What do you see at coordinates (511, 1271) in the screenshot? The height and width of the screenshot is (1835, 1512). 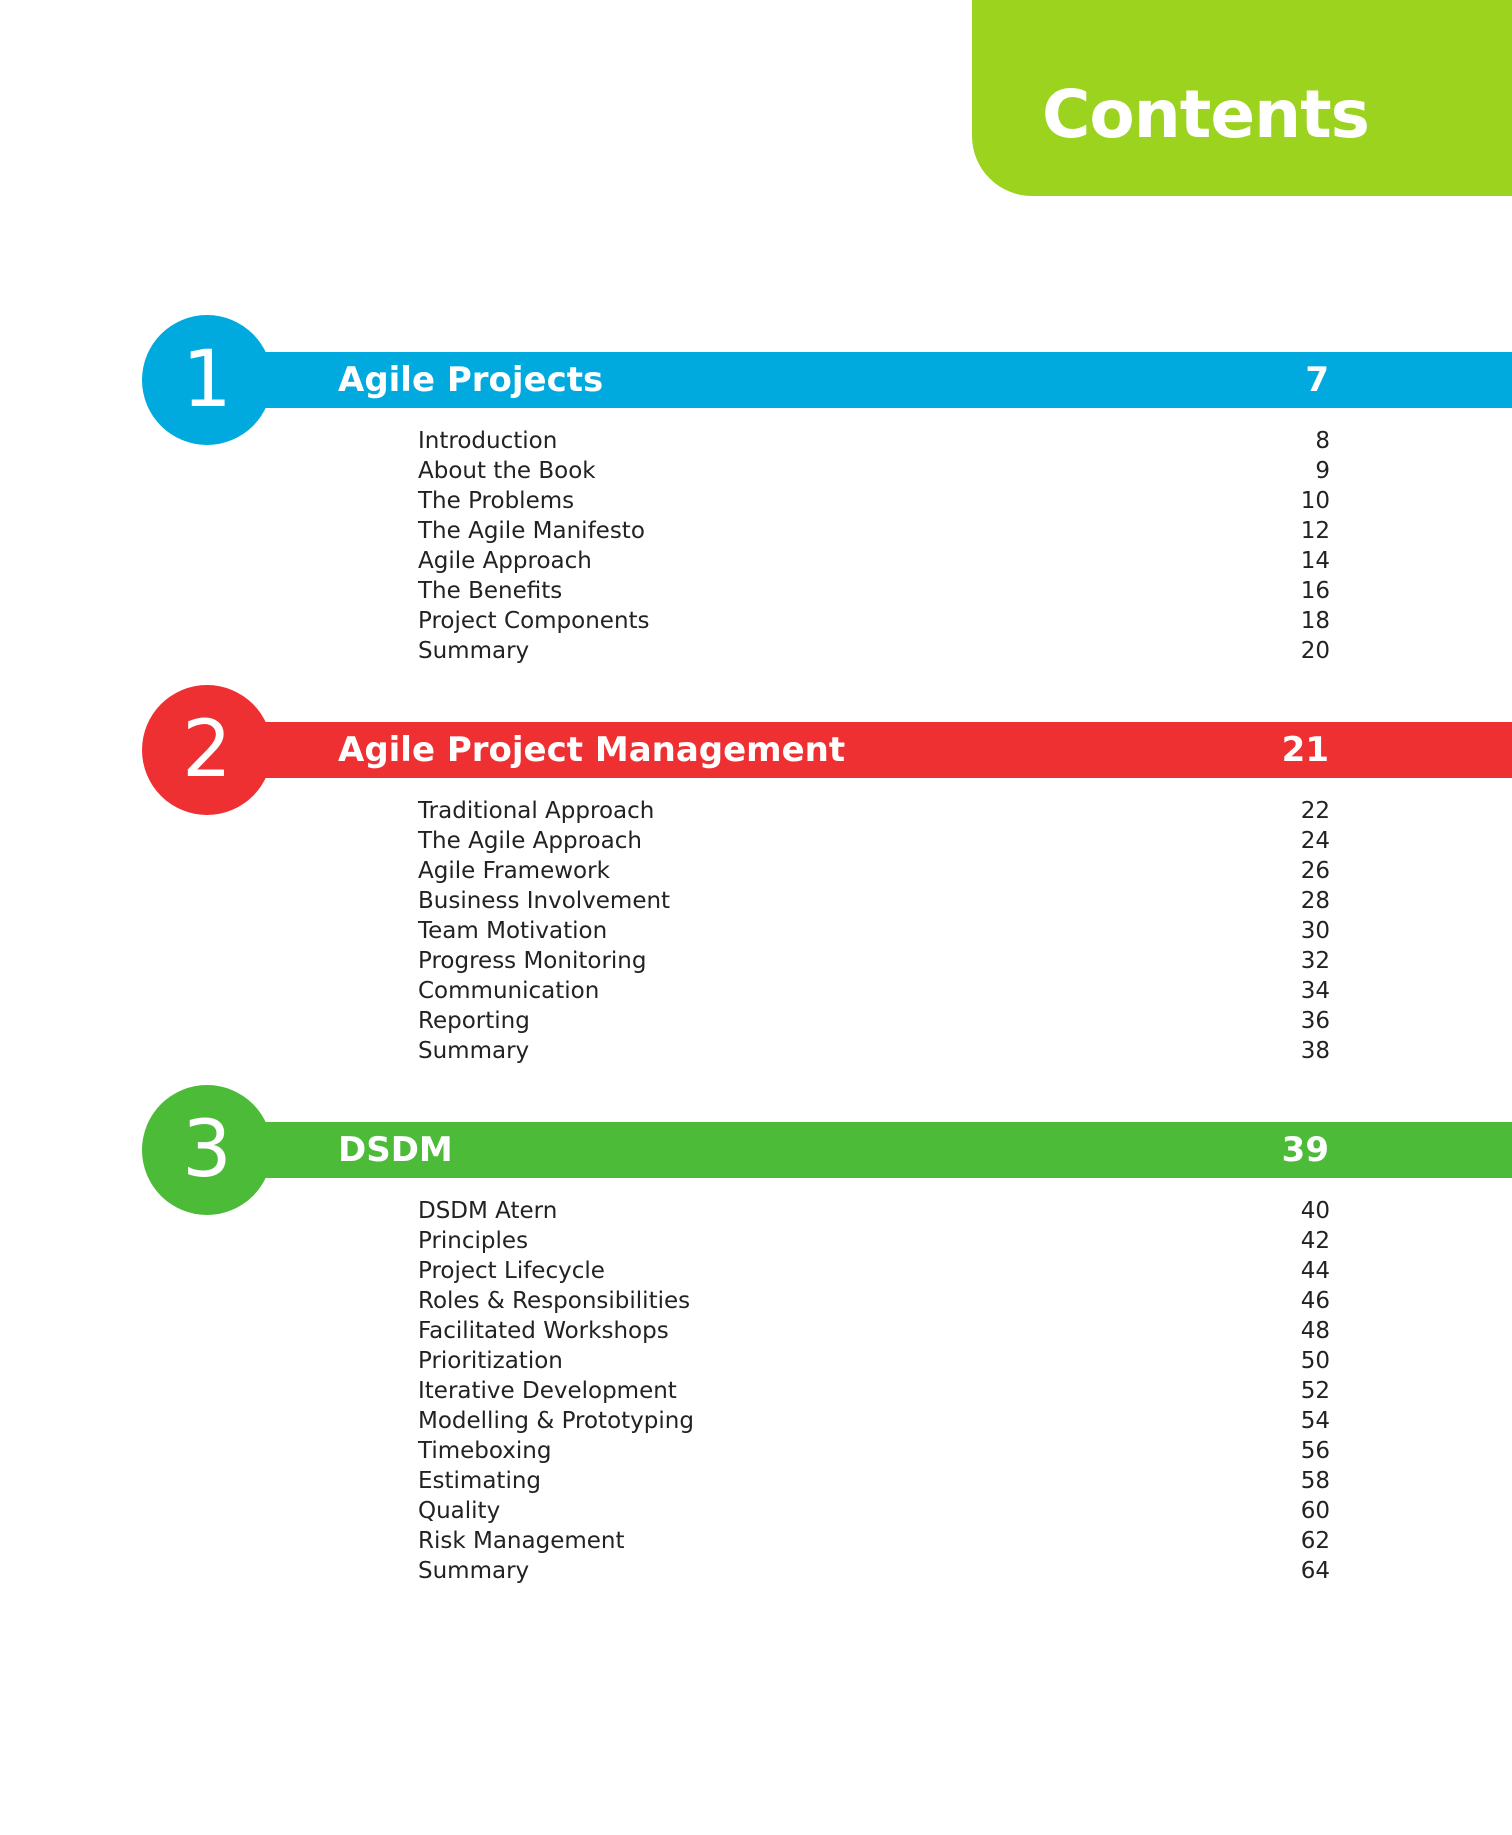 I see `toc-entry-label: Project Lifecycle` at bounding box center [511, 1271].